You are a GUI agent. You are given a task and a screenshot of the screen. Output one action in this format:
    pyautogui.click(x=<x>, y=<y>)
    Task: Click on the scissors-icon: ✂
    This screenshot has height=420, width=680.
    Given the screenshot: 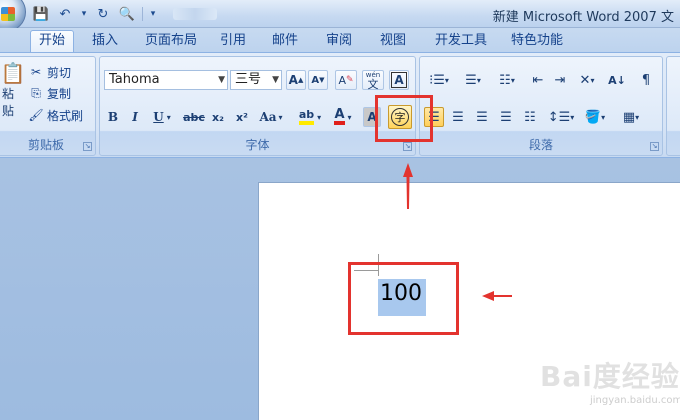 What is the action you would take?
    pyautogui.click(x=36, y=72)
    